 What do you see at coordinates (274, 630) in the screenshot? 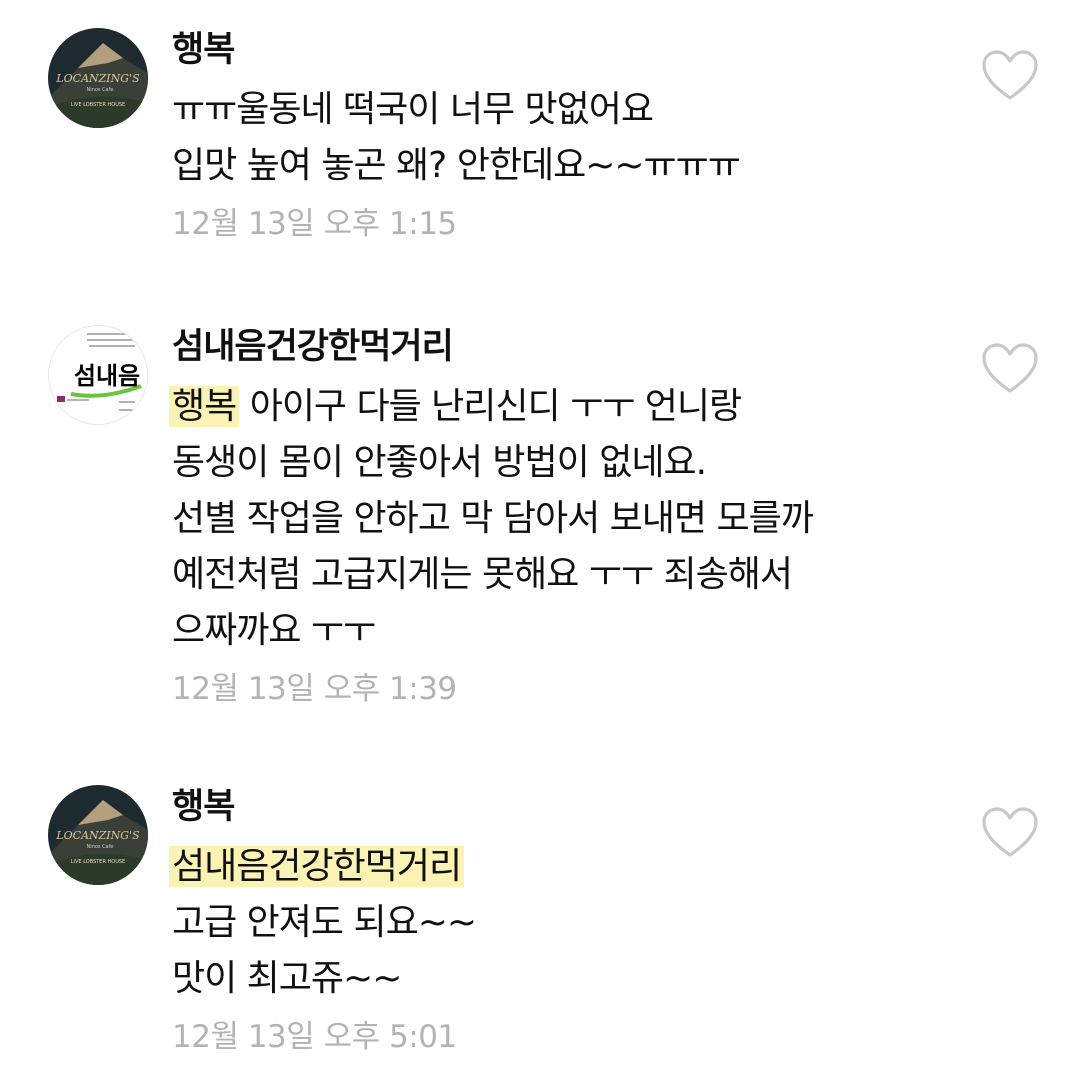
I see `comment-line: 으짜까요 ㅜㅜ` at bounding box center [274, 630].